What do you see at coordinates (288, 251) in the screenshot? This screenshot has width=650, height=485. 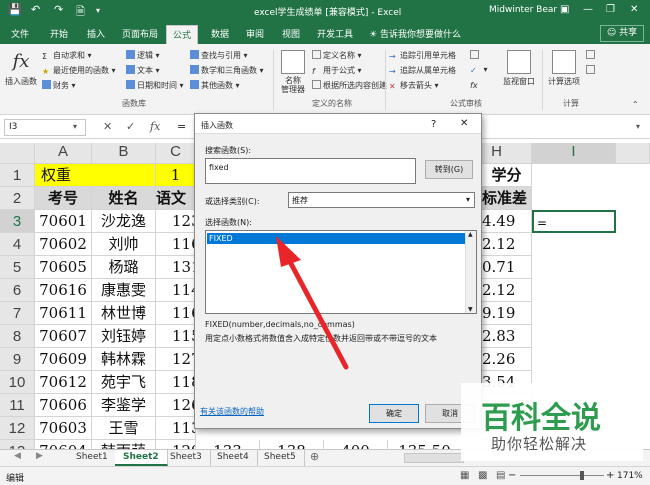 I see `arrow-head` at bounding box center [288, 251].